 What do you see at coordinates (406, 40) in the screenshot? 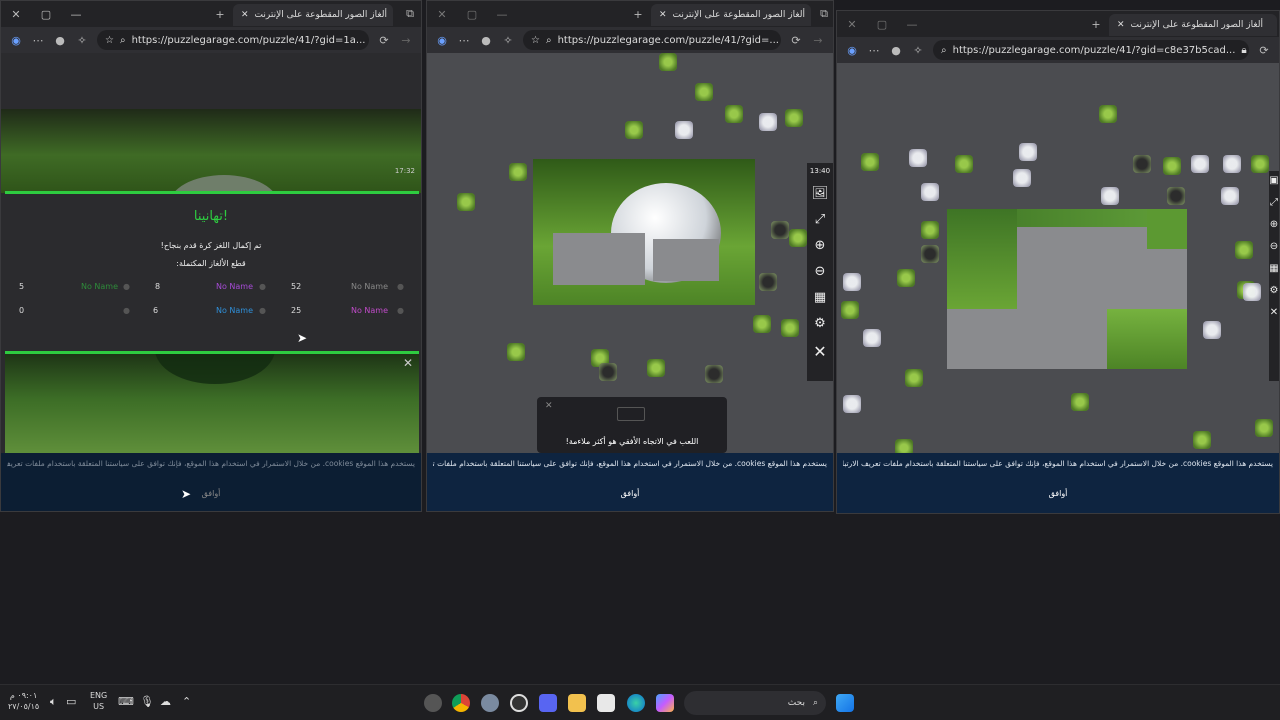
I see `forward-icon: →` at bounding box center [406, 40].